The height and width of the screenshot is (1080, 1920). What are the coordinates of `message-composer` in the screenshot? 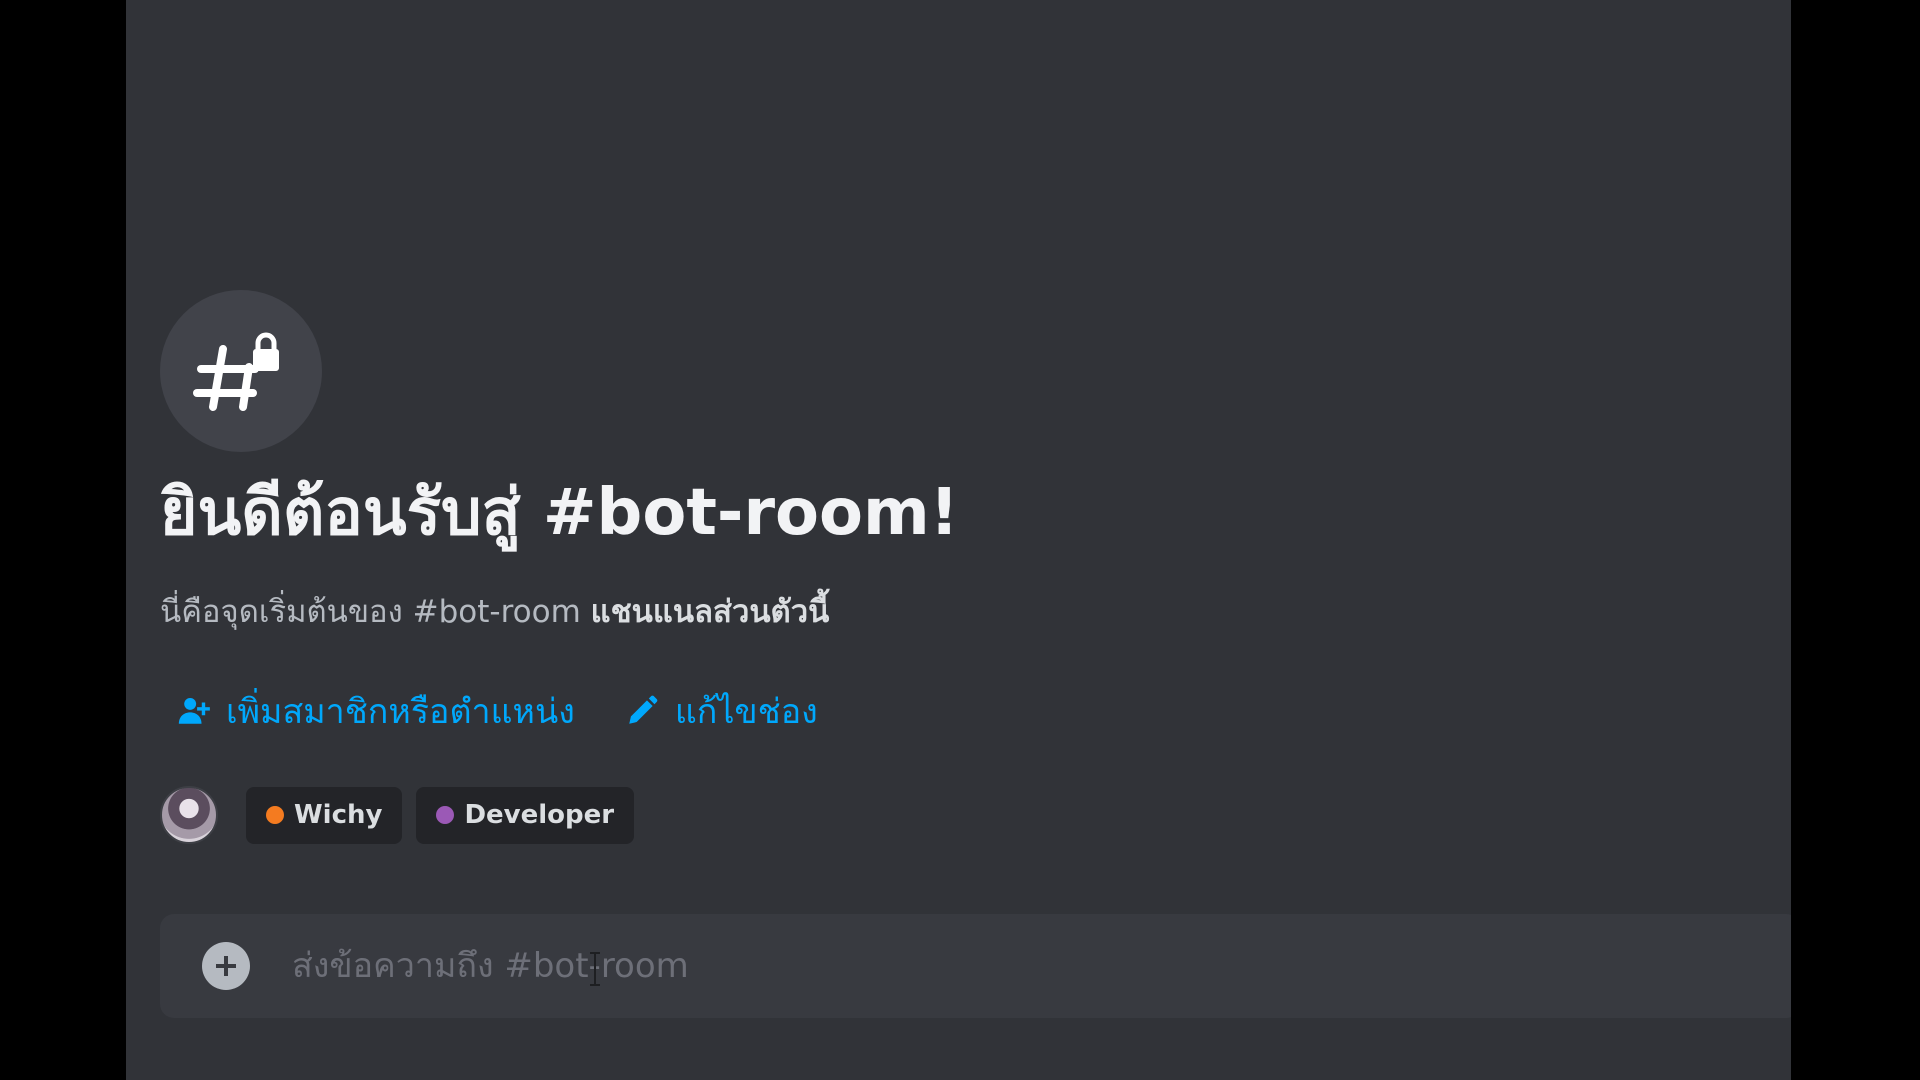 It's located at (975, 966).